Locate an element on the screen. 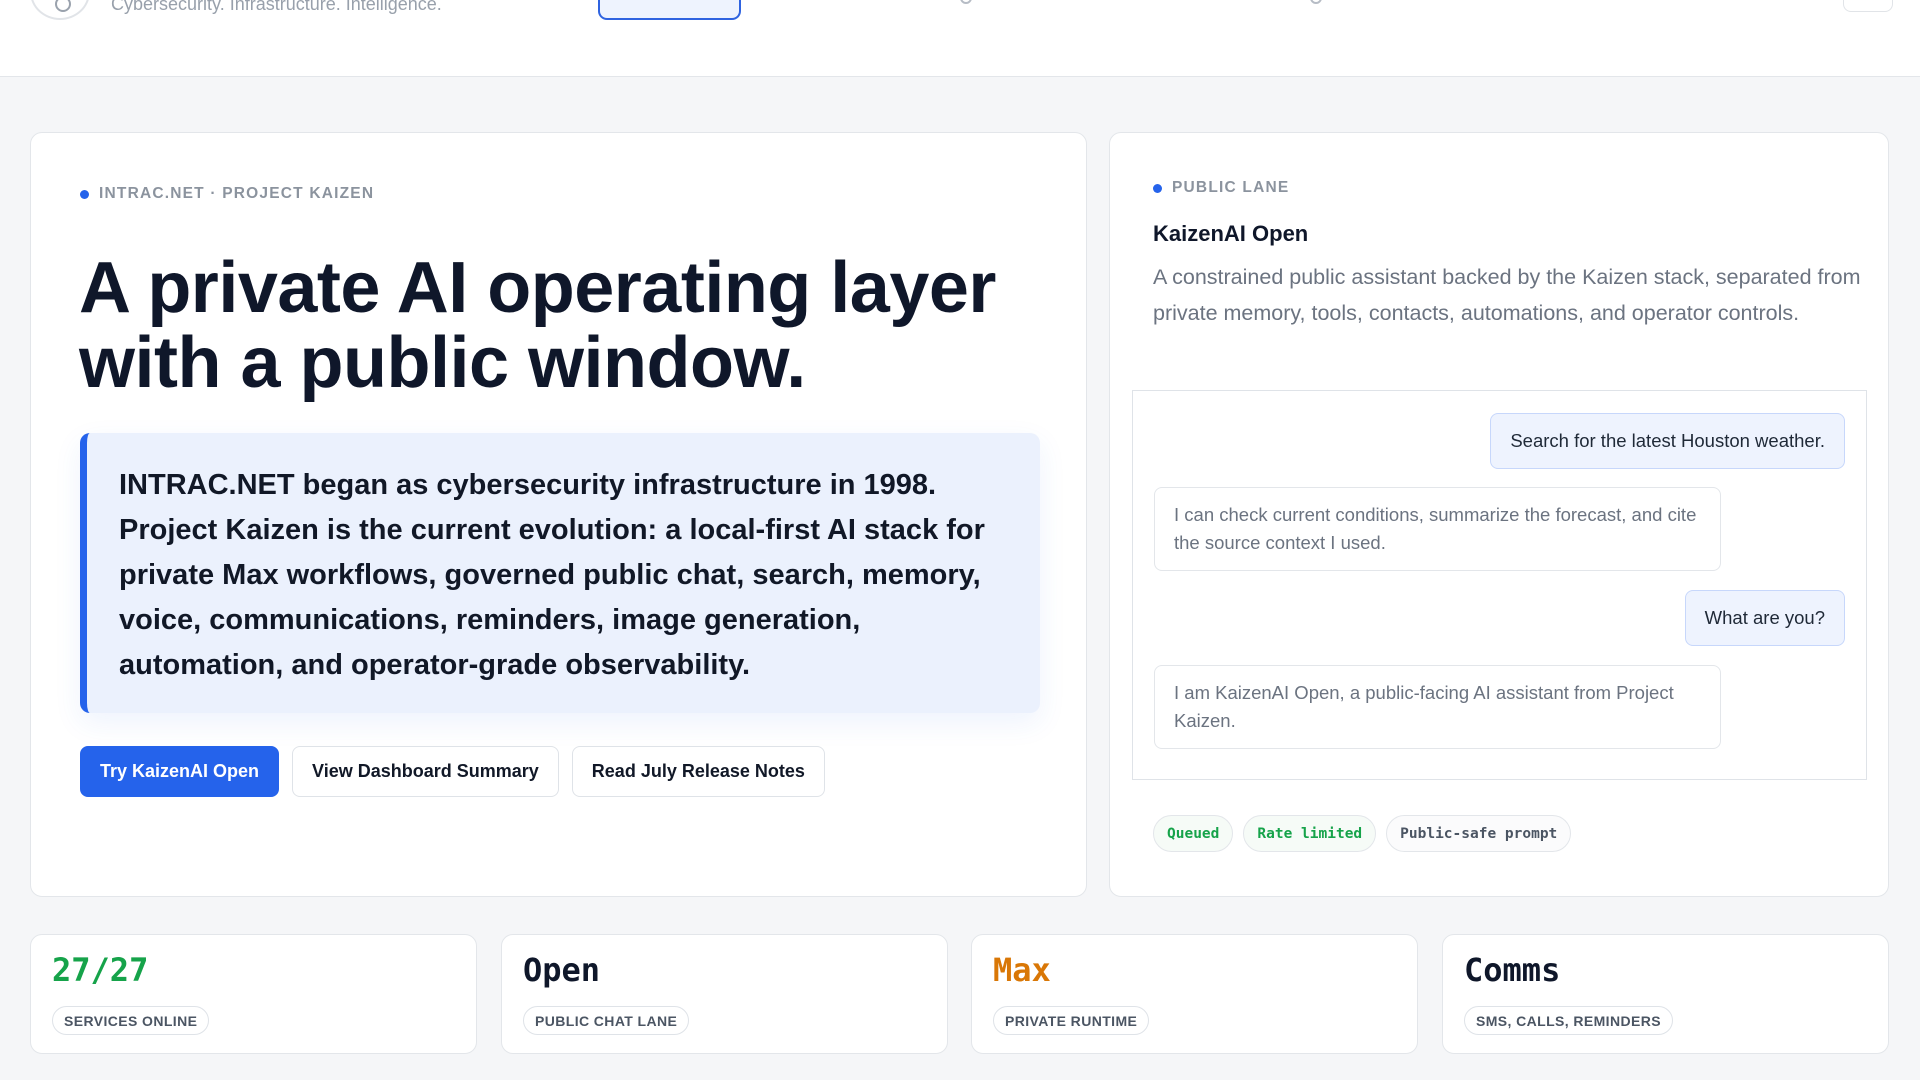  hero-eyebrow: INTRAC.NET · PROJECT KAIZEN is located at coordinates (227, 194).